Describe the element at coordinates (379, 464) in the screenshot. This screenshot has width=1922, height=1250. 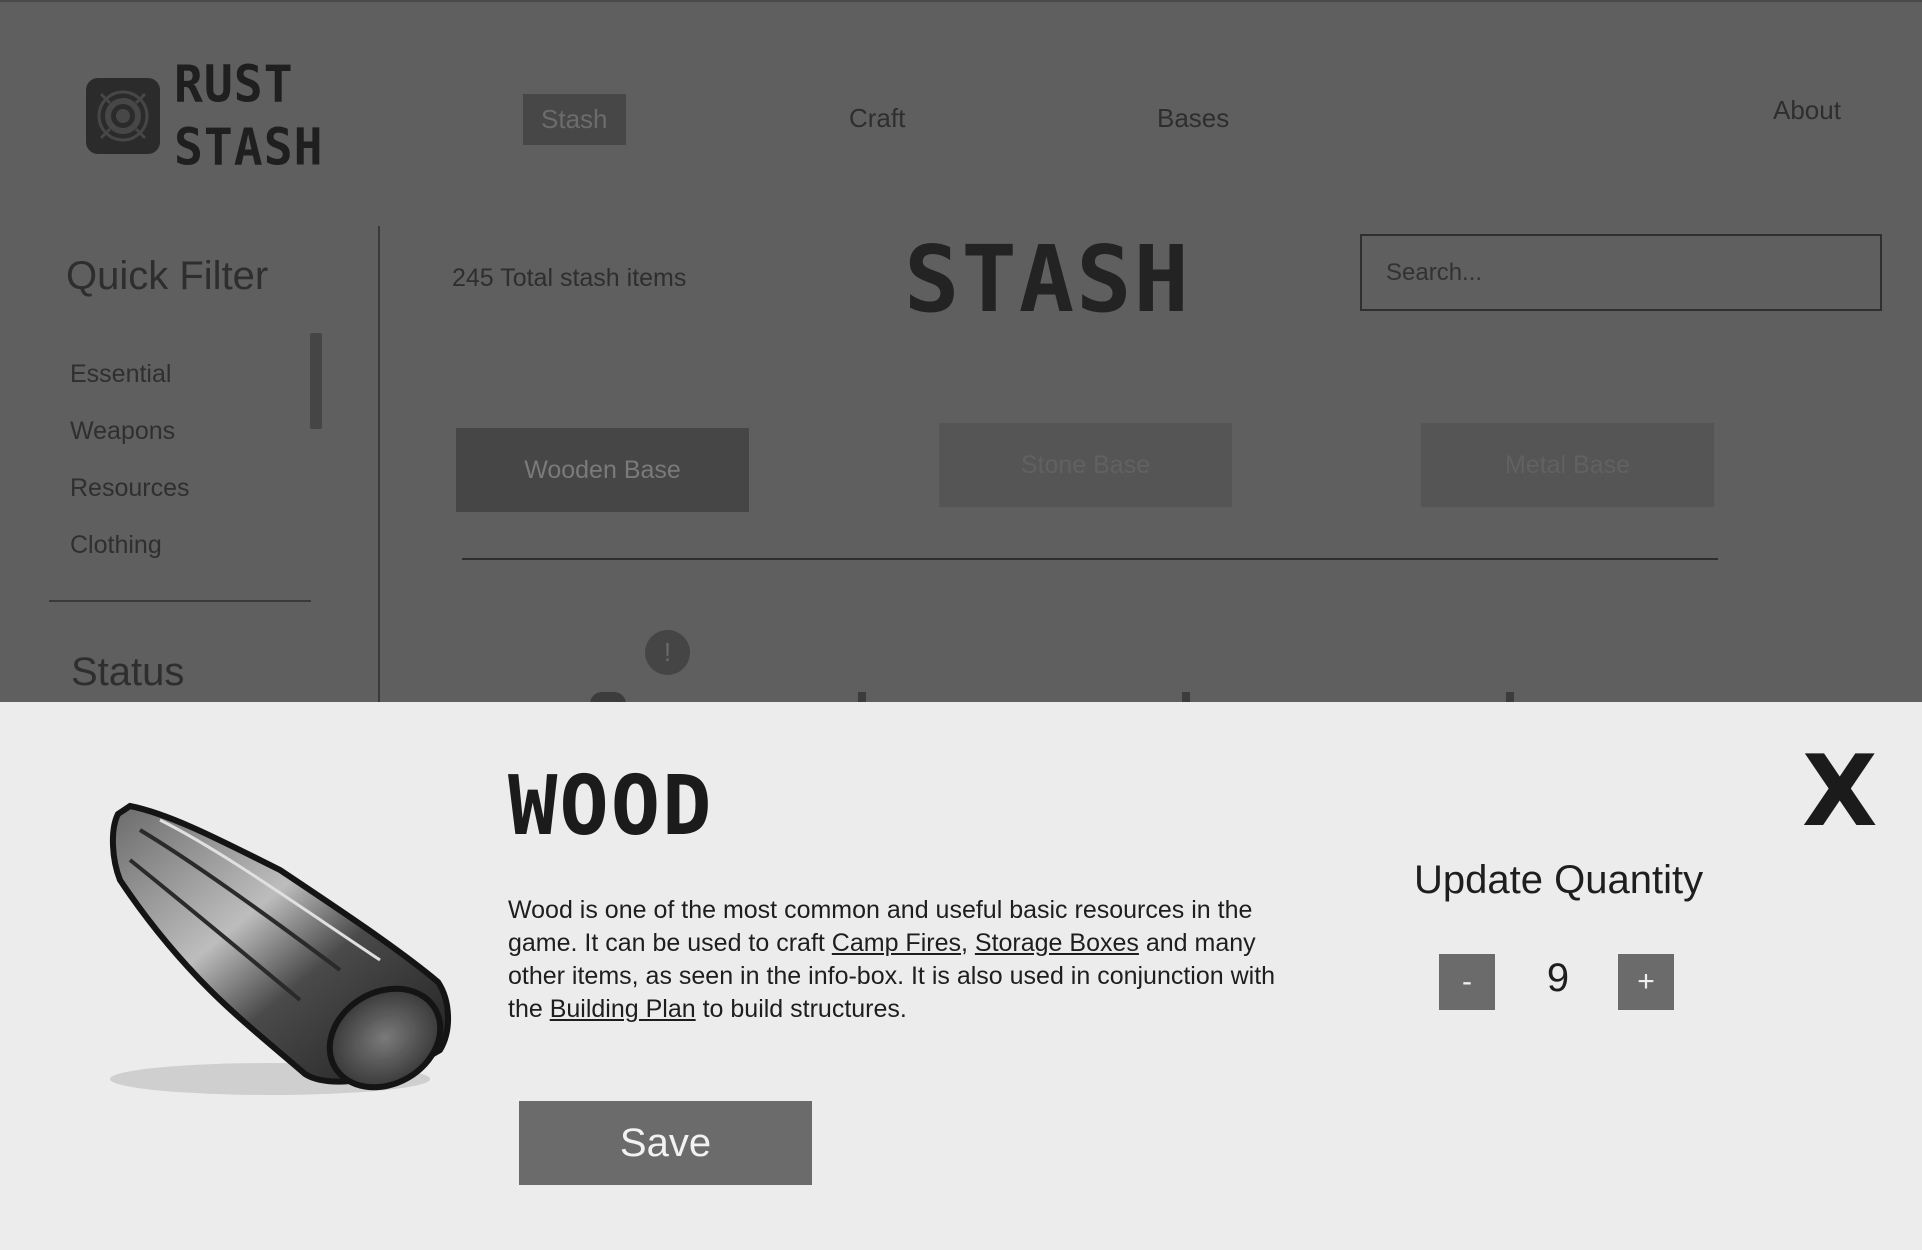
I see `sidebar-border` at that location.